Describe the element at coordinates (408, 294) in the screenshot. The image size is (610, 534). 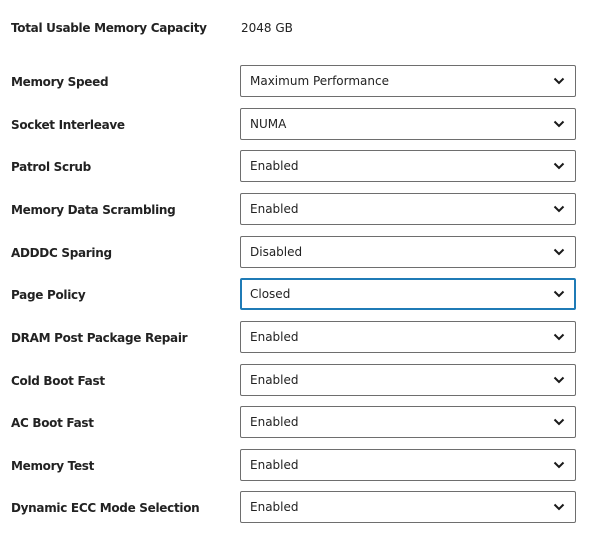
I see `page-policy-select: Closed` at that location.